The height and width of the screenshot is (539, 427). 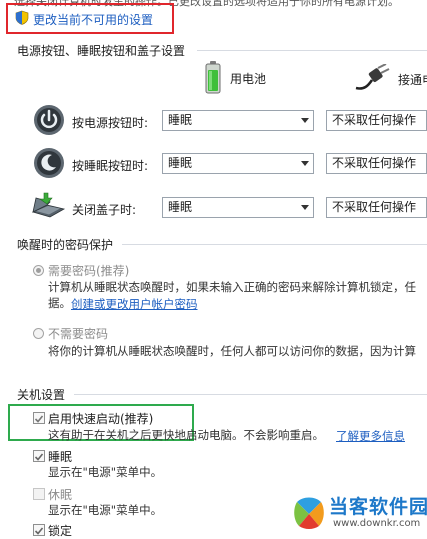 What do you see at coordinates (370, 436) in the screenshot?
I see `learn-more-link: 了解更多信息` at bounding box center [370, 436].